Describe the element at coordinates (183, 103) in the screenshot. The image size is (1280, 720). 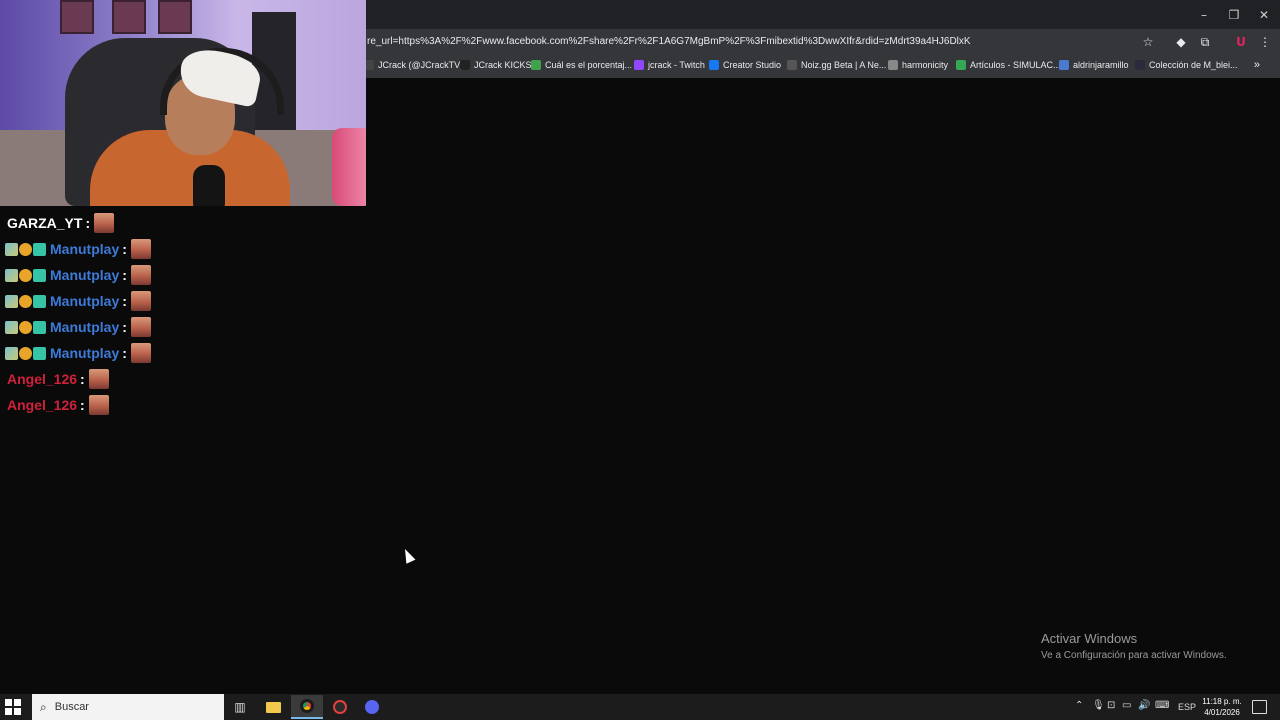
I see `webcam-overlay` at that location.